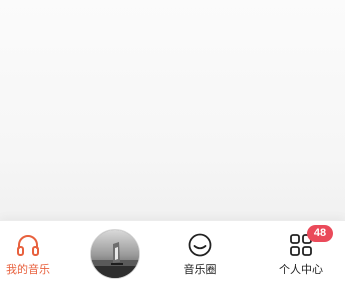 The width and height of the screenshot is (345, 282). What do you see at coordinates (301, 269) in the screenshot?
I see `tab-me-label: 个人中心` at bounding box center [301, 269].